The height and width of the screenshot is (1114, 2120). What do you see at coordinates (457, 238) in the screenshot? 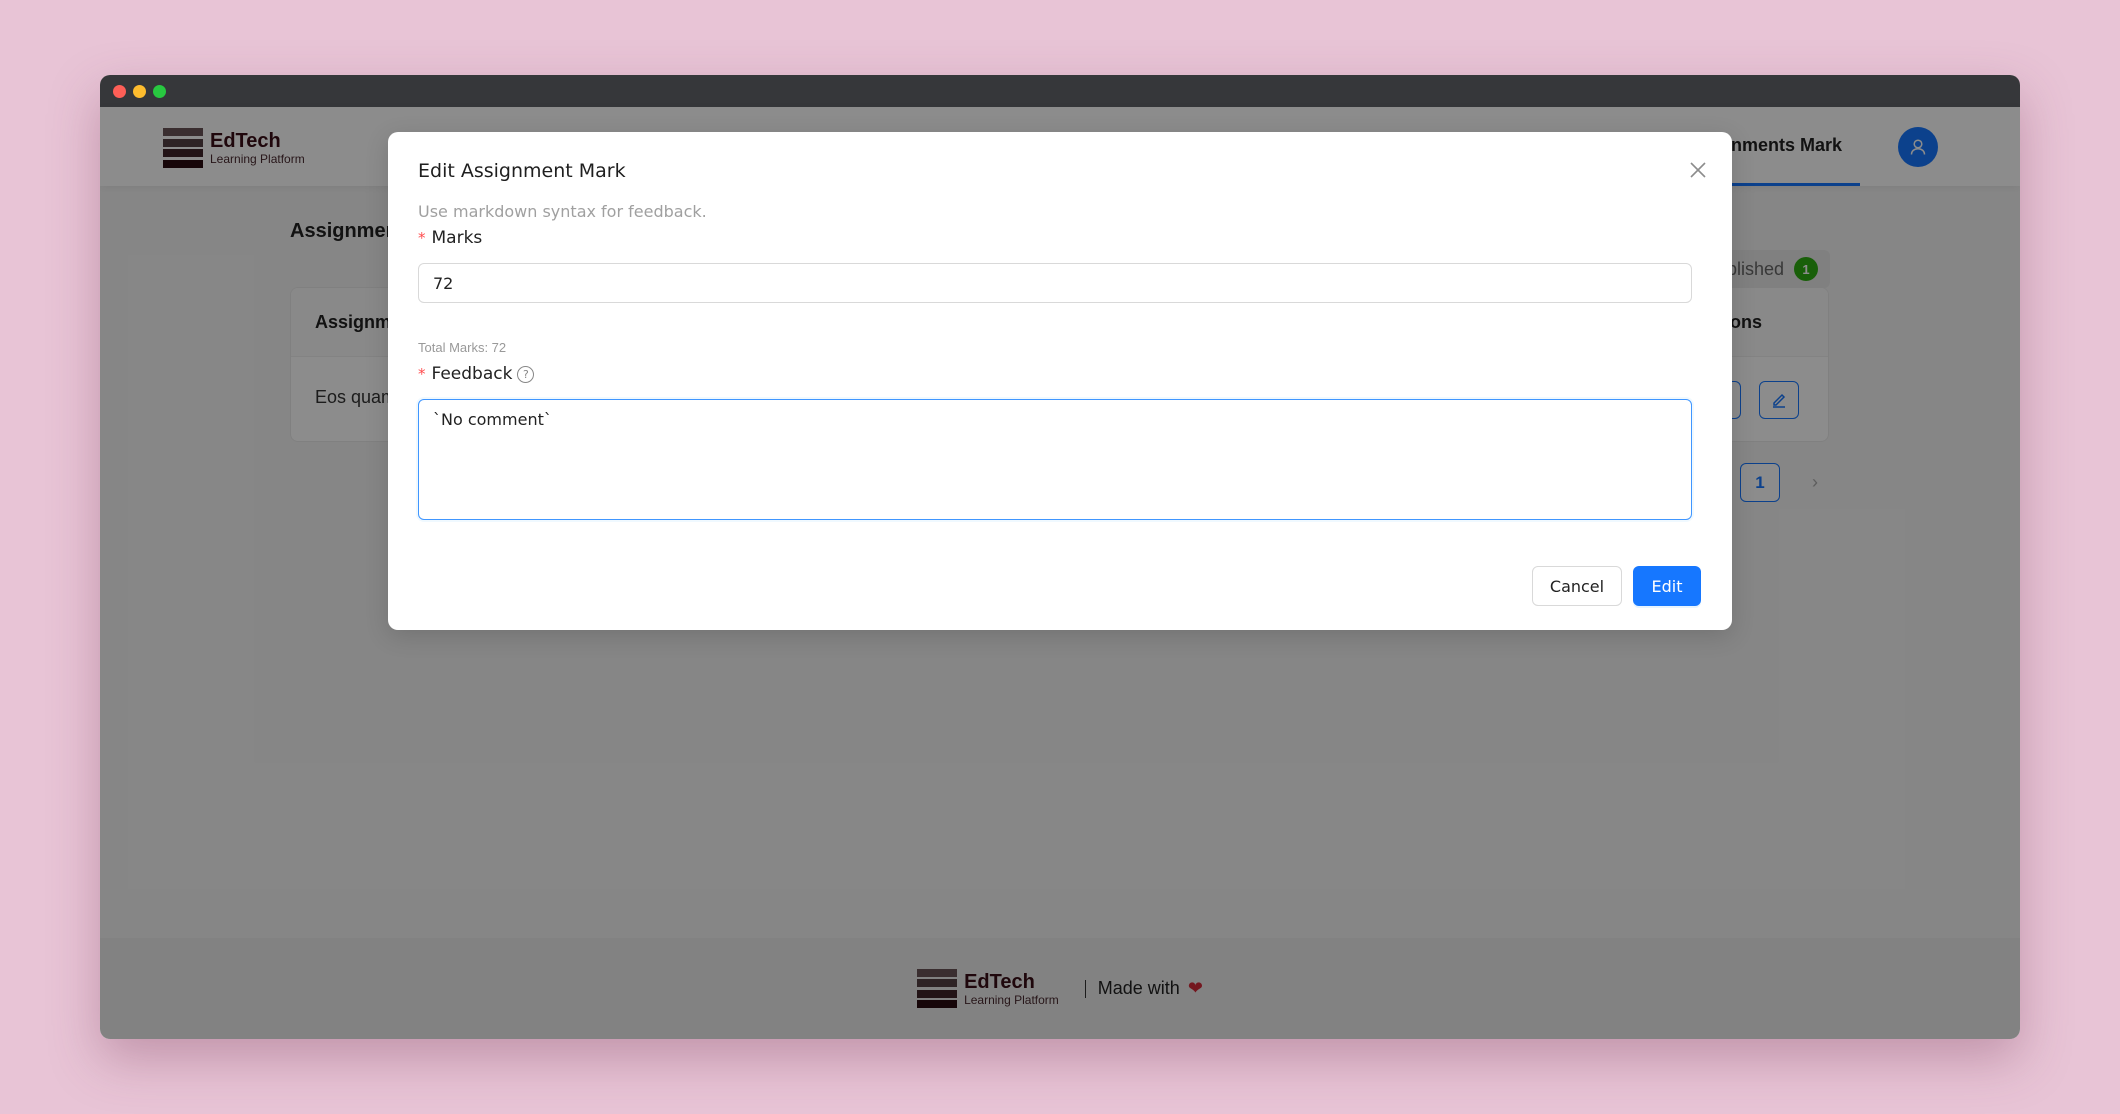
I see `marks-label-text: Marks` at bounding box center [457, 238].